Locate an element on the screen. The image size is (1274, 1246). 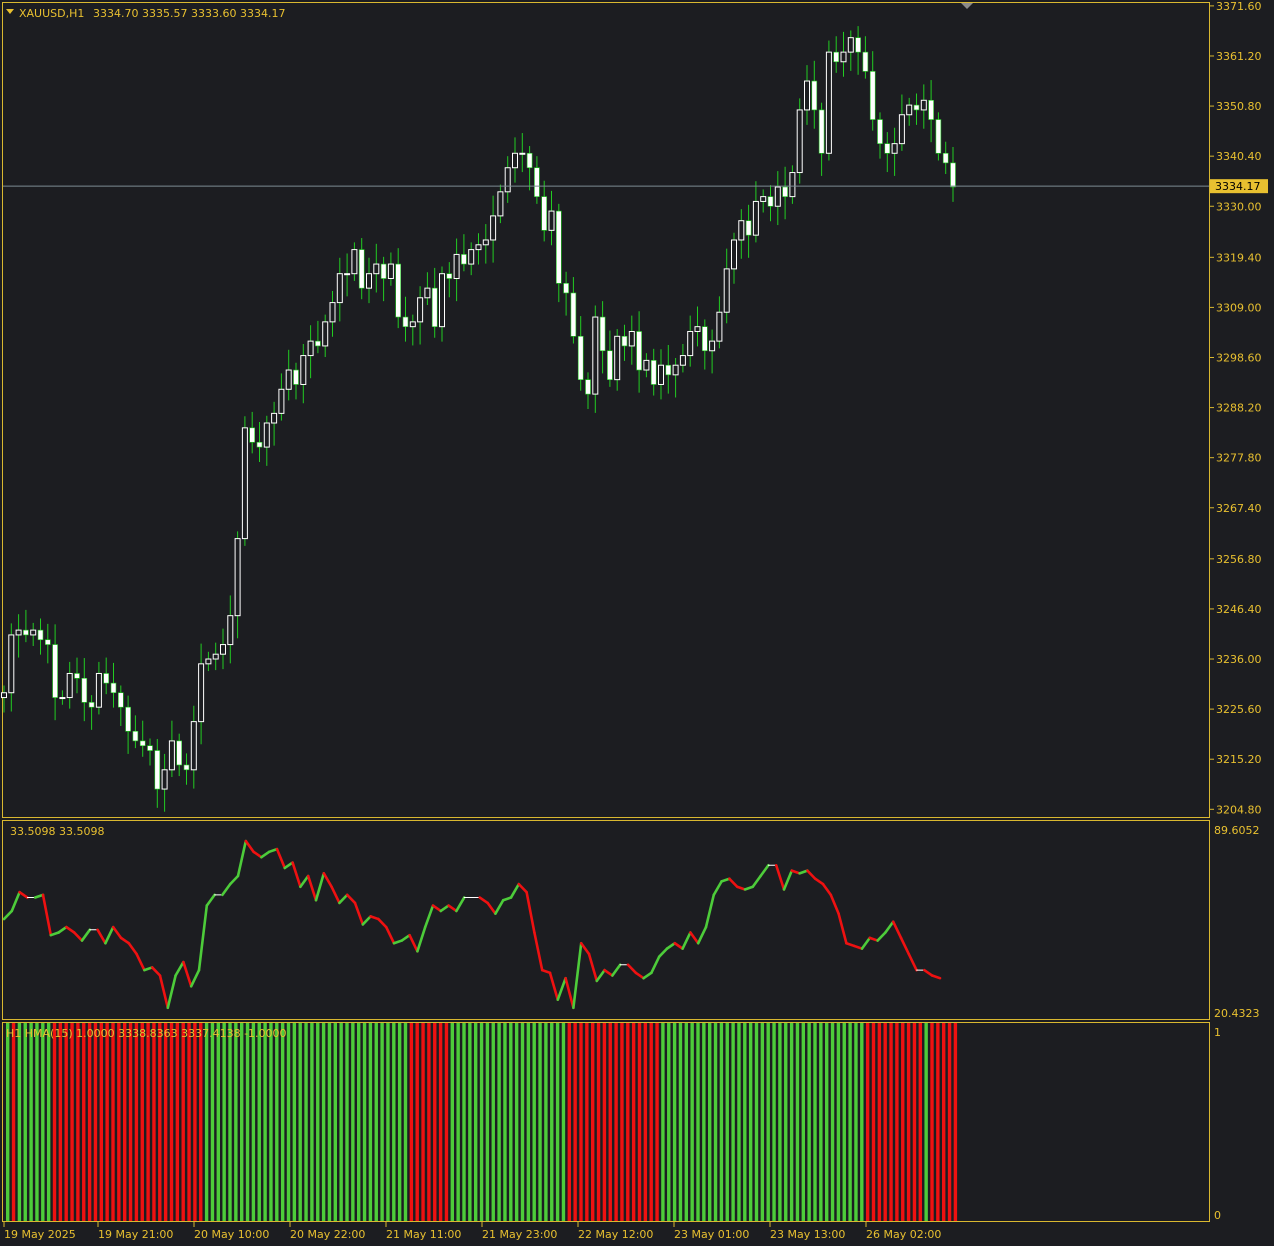
histogram-scale-top: 1 is located at coordinates (1217, 1032).